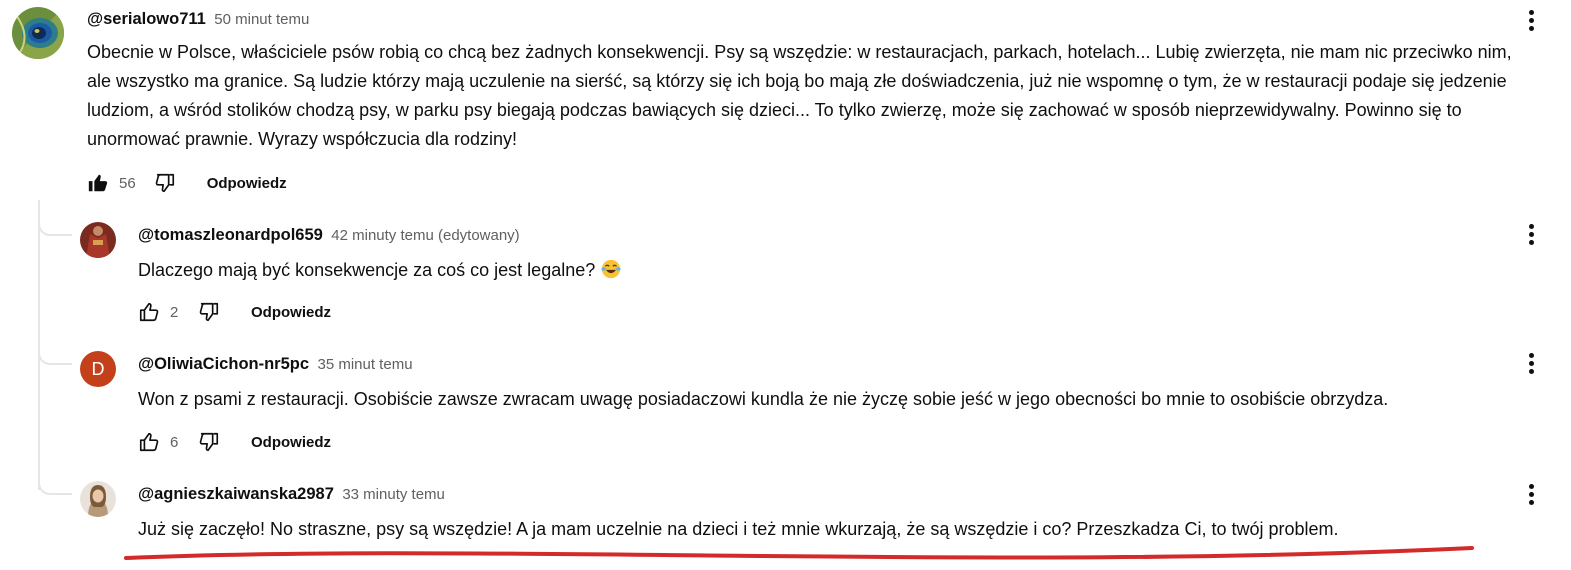 The image size is (1571, 570). Describe the element at coordinates (364, 364) in the screenshot. I see `timestamp: 35 minut temu` at that location.